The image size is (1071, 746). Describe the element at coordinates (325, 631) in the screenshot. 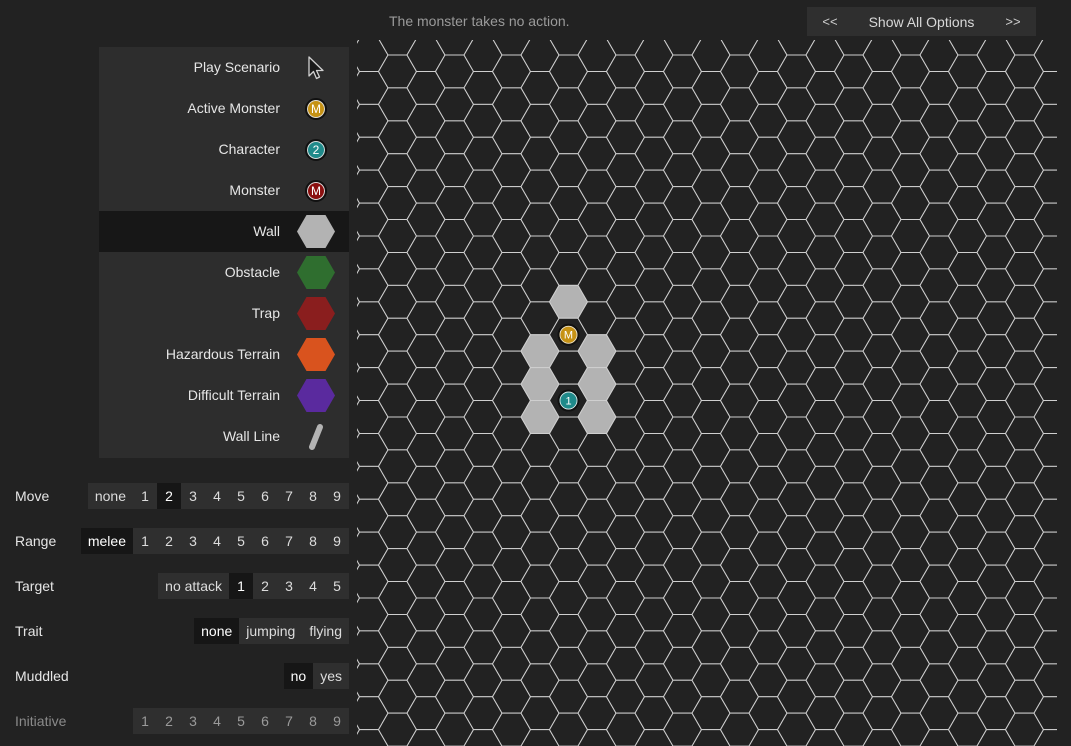

I see `trait-option: flying` at that location.